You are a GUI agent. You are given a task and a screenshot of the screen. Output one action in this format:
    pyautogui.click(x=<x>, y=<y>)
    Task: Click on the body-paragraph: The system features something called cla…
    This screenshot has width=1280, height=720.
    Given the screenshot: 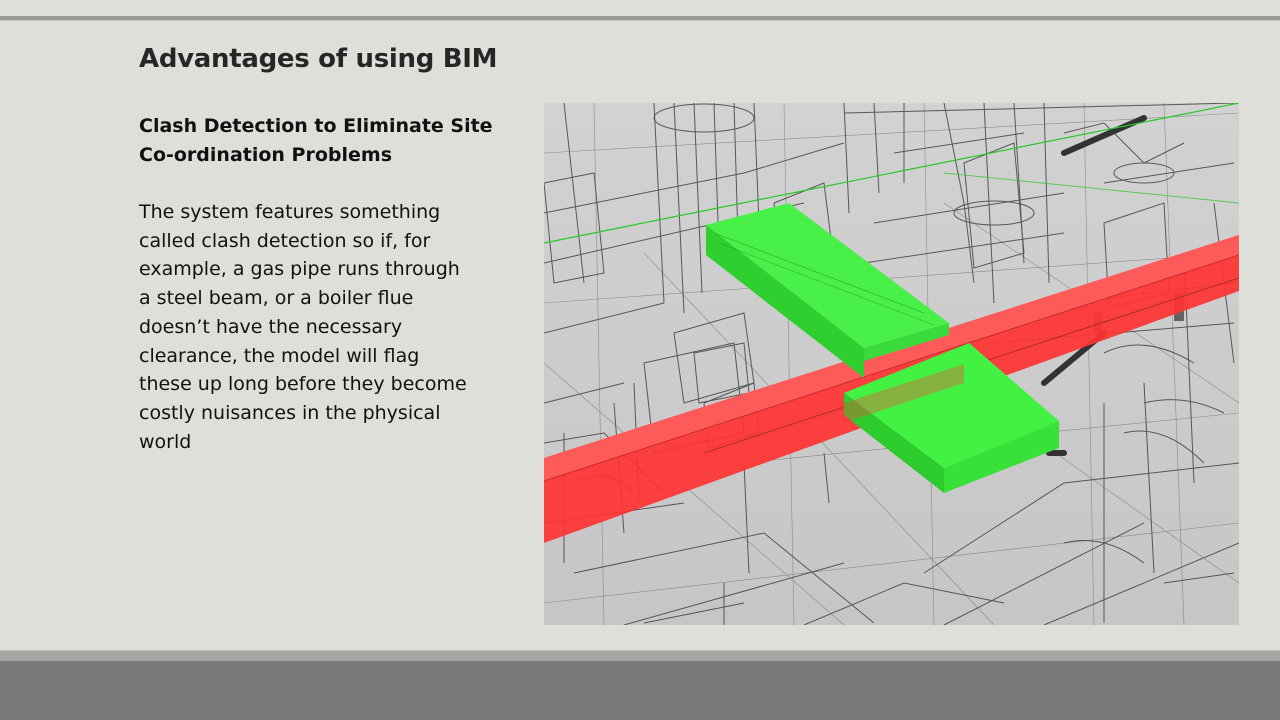 What is the action you would take?
    pyautogui.click(x=334, y=327)
    